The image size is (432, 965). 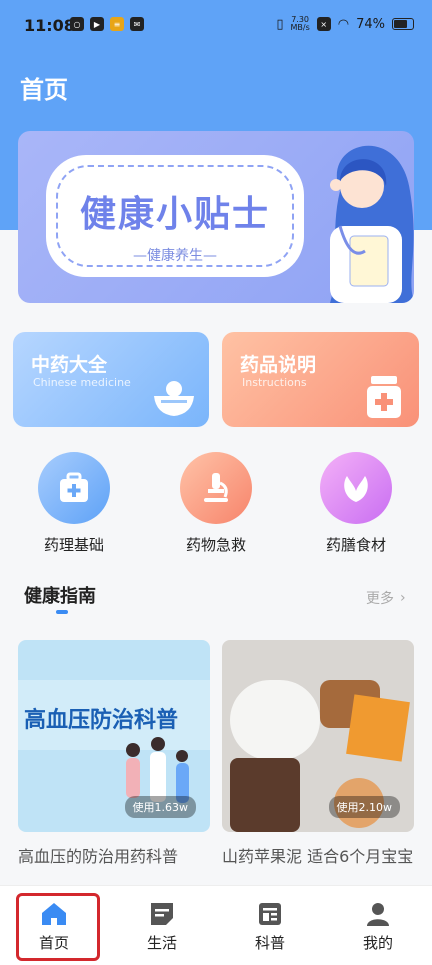 I want to click on newspaper-icon, so click(x=270, y=914).